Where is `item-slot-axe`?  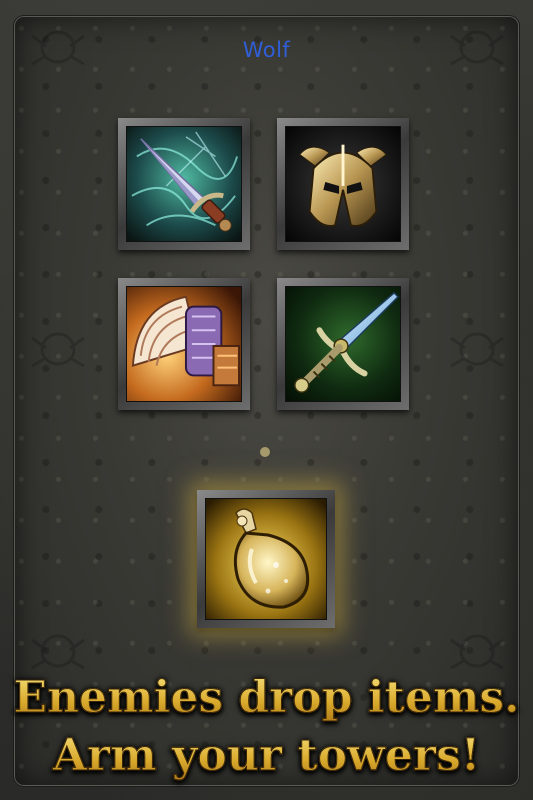
item-slot-axe is located at coordinates (184, 344).